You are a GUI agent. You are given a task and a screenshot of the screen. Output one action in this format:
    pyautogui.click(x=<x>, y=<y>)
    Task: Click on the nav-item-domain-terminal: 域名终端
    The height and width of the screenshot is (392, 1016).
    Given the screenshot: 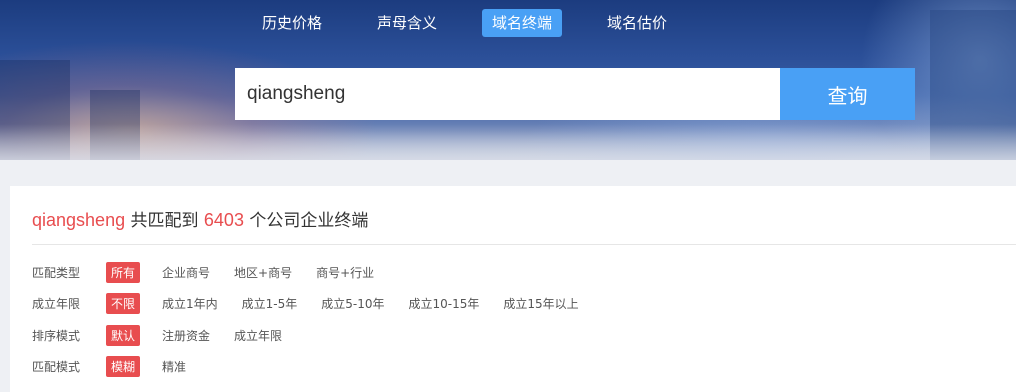 What is the action you would take?
    pyautogui.click(x=522, y=23)
    